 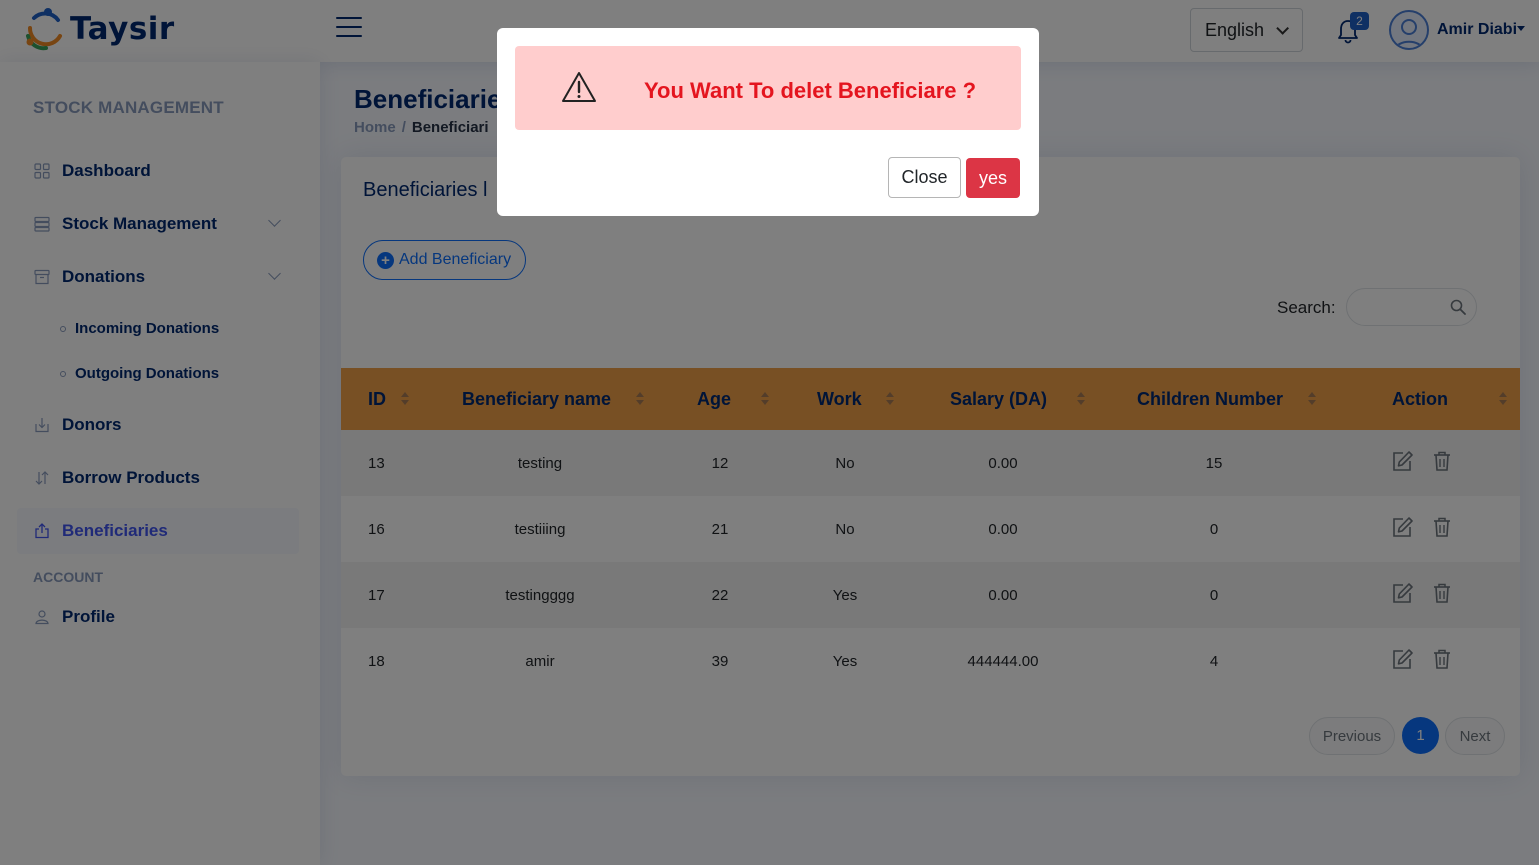 I want to click on warning-alert: You Want To delet Beneficiare ?, so click(x=768, y=88).